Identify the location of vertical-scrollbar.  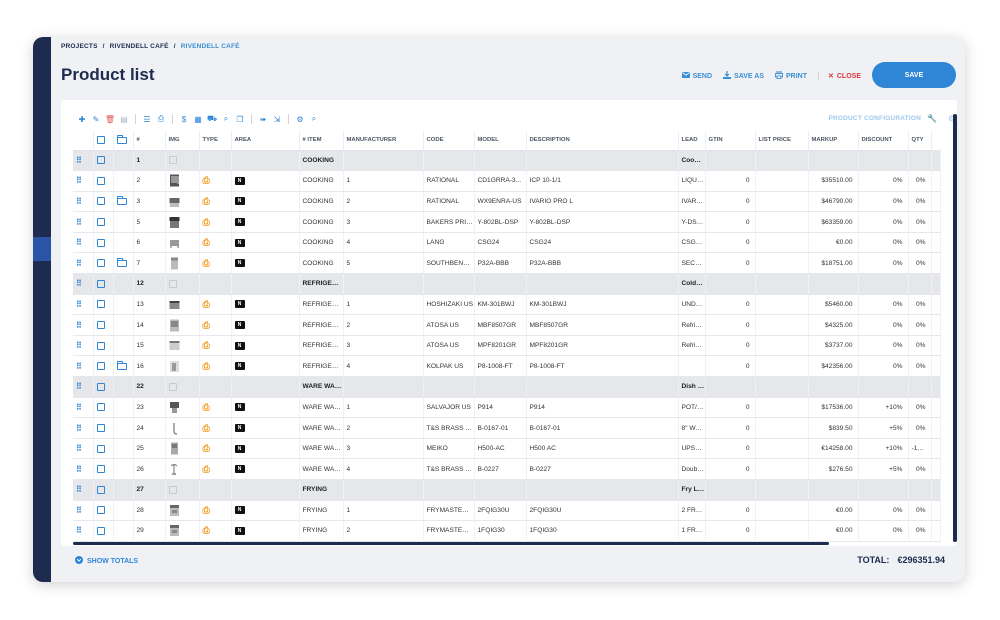
(955, 328).